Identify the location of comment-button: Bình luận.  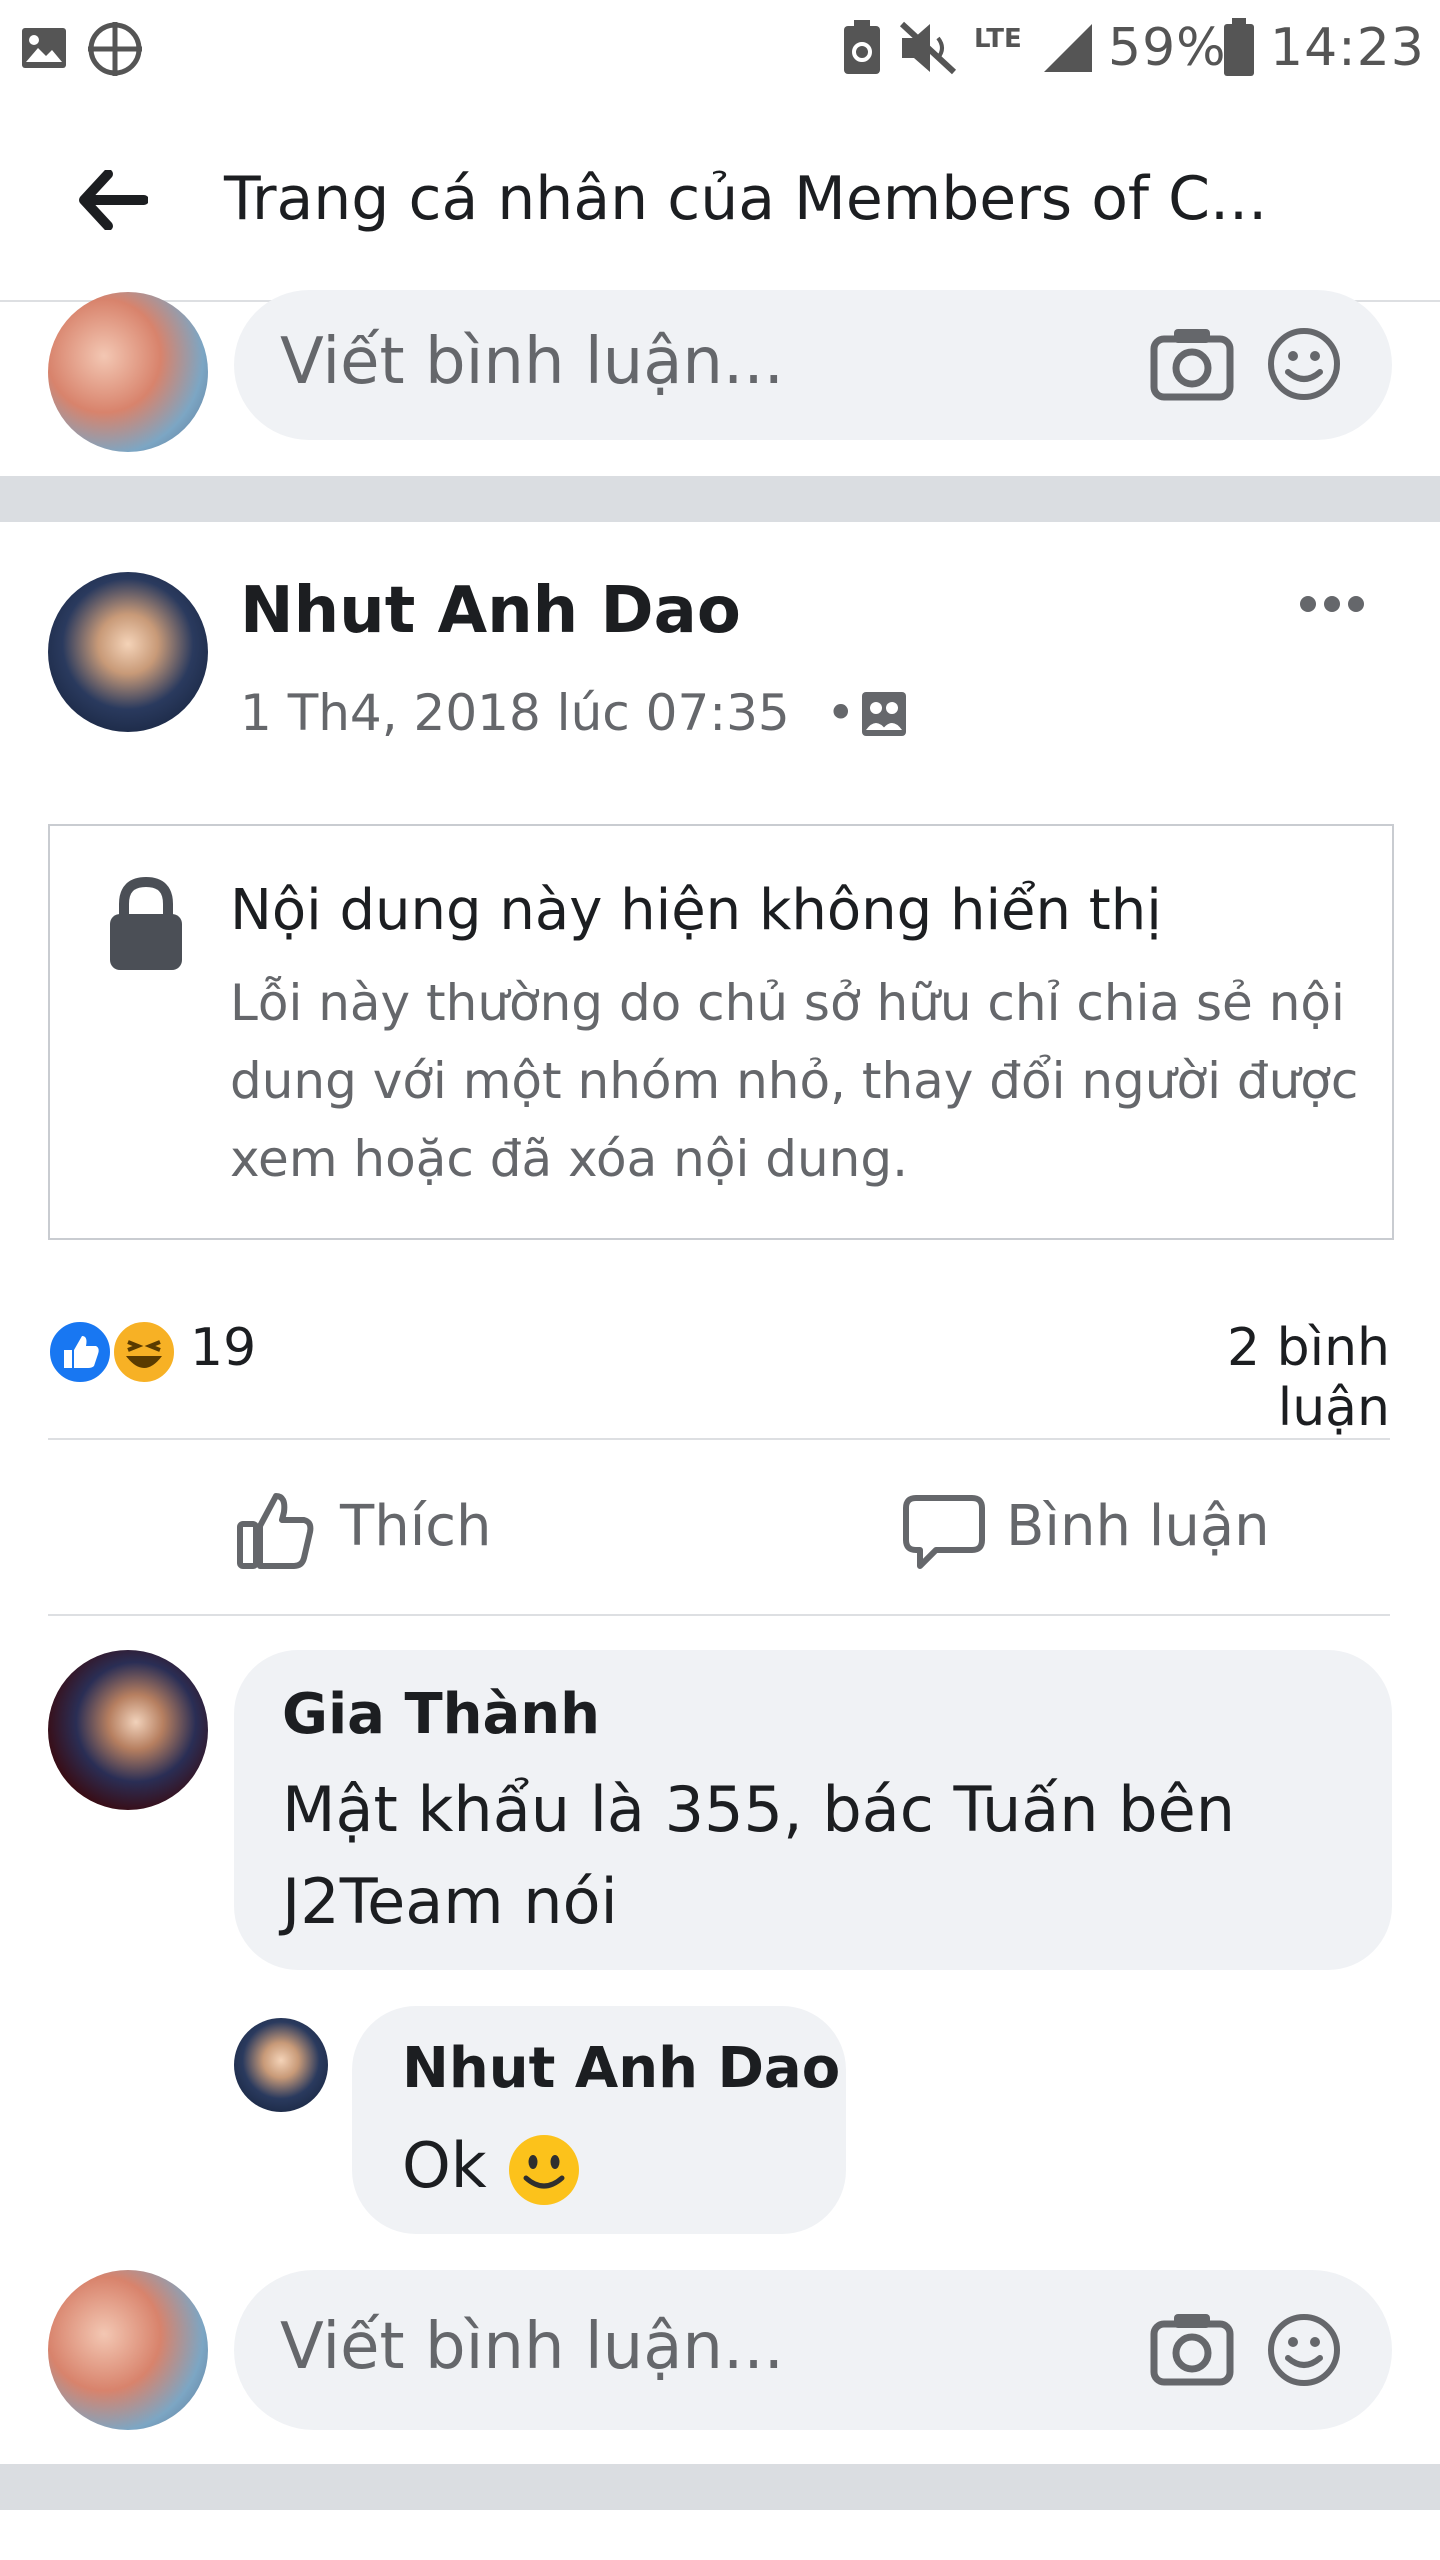
(1096, 1530).